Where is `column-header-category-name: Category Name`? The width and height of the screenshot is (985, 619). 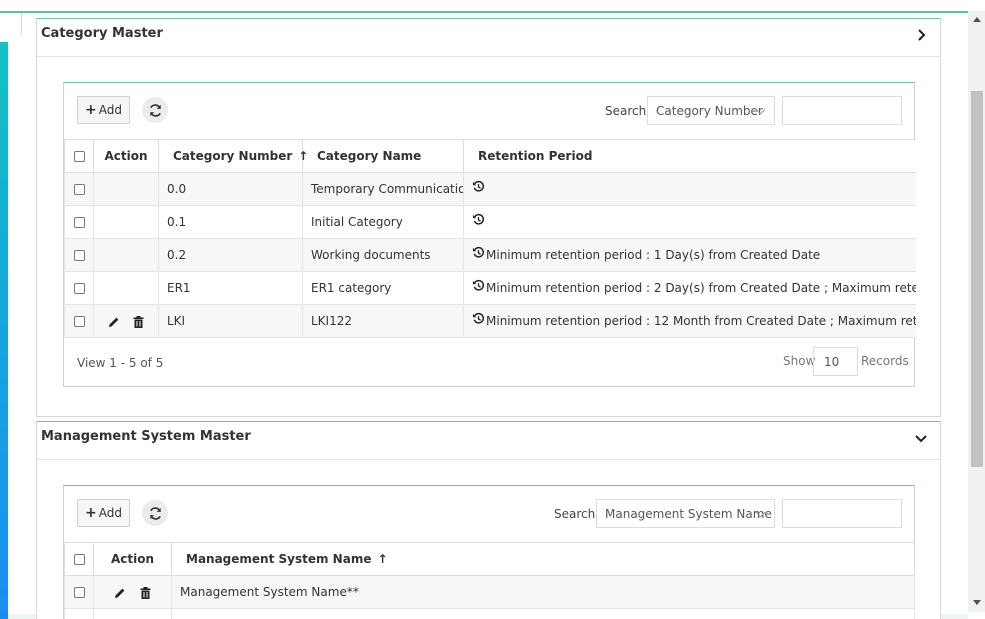
column-header-category-name: Category Name is located at coordinates (383, 156).